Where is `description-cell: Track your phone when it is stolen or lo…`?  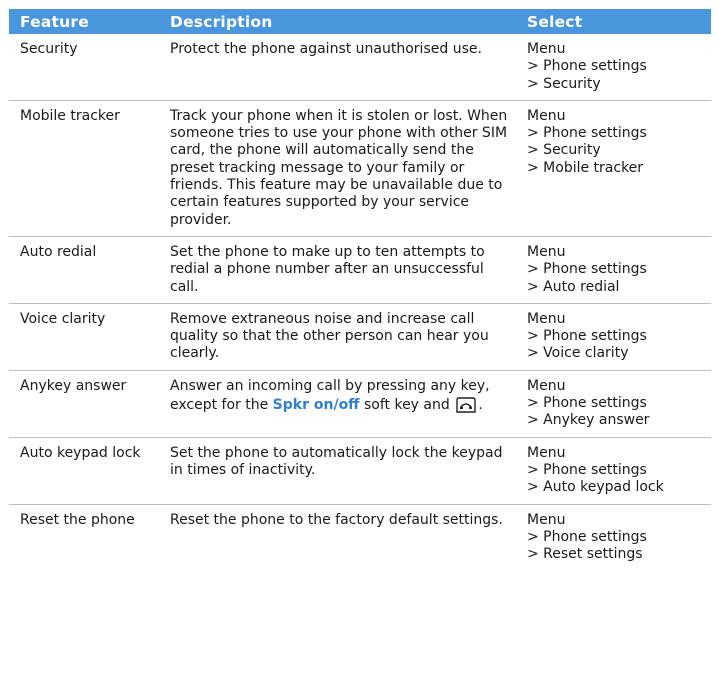
description-cell: Track your phone when it is stolen or lo… is located at coordinates (337, 168).